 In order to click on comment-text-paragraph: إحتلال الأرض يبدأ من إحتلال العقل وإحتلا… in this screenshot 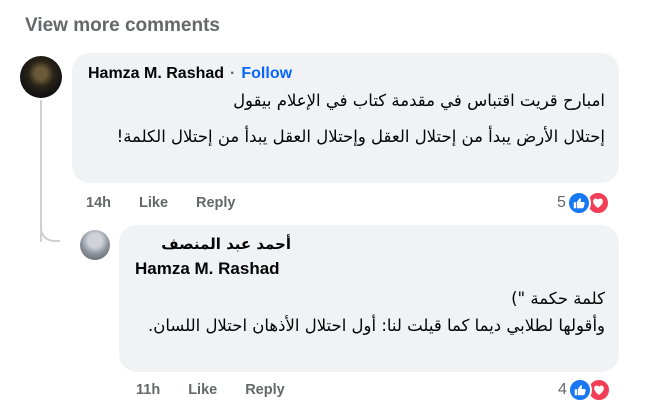, I will do `click(360, 136)`.